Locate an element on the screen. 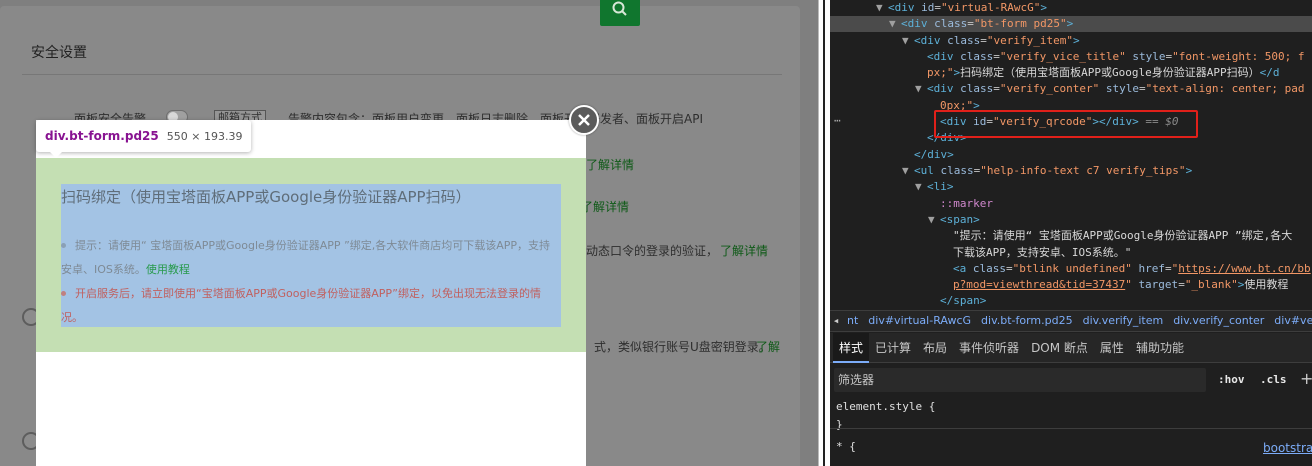 The width and height of the screenshot is (1312, 466). dom-node-markup: <li> is located at coordinates (940, 186).